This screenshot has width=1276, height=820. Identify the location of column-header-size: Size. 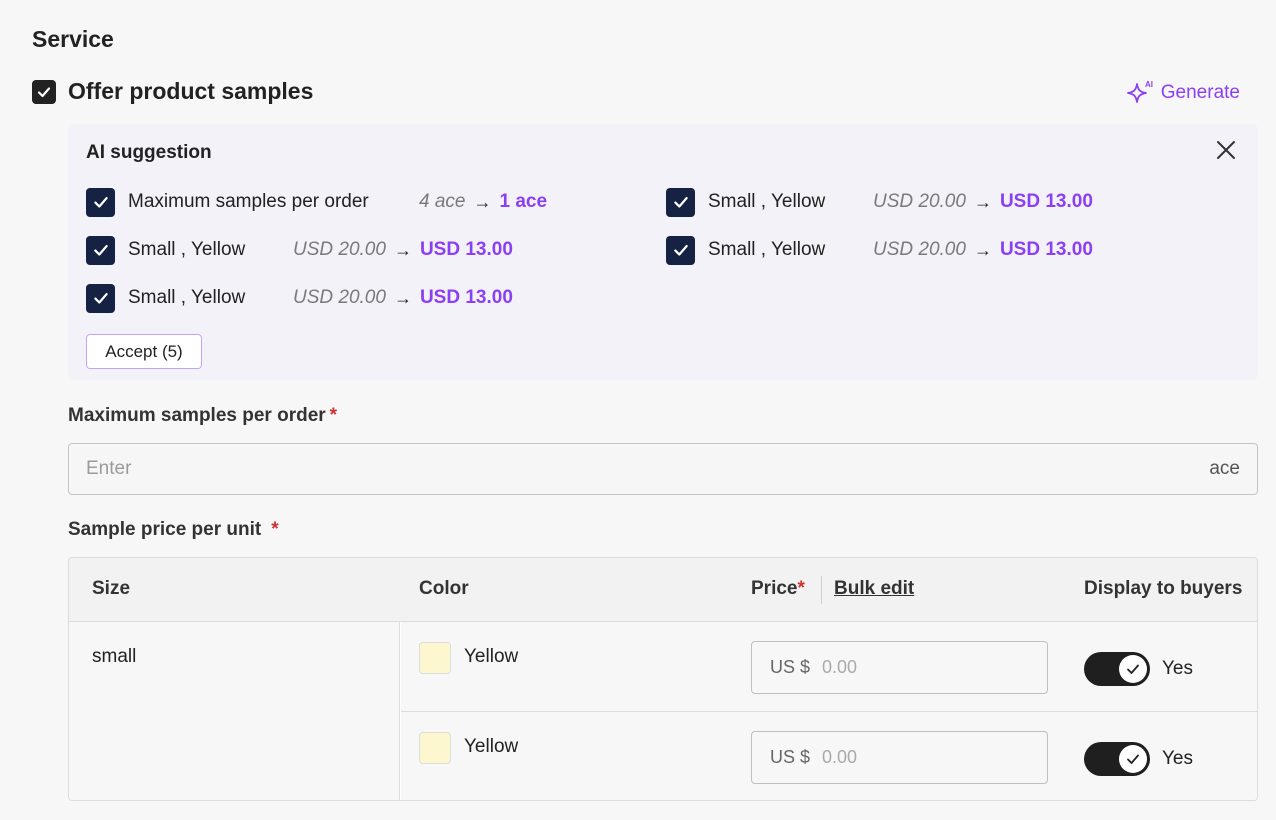
(111, 588).